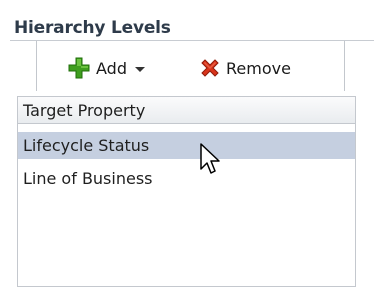 The height and width of the screenshot is (295, 374). I want to click on red-x-icon, so click(210, 68).